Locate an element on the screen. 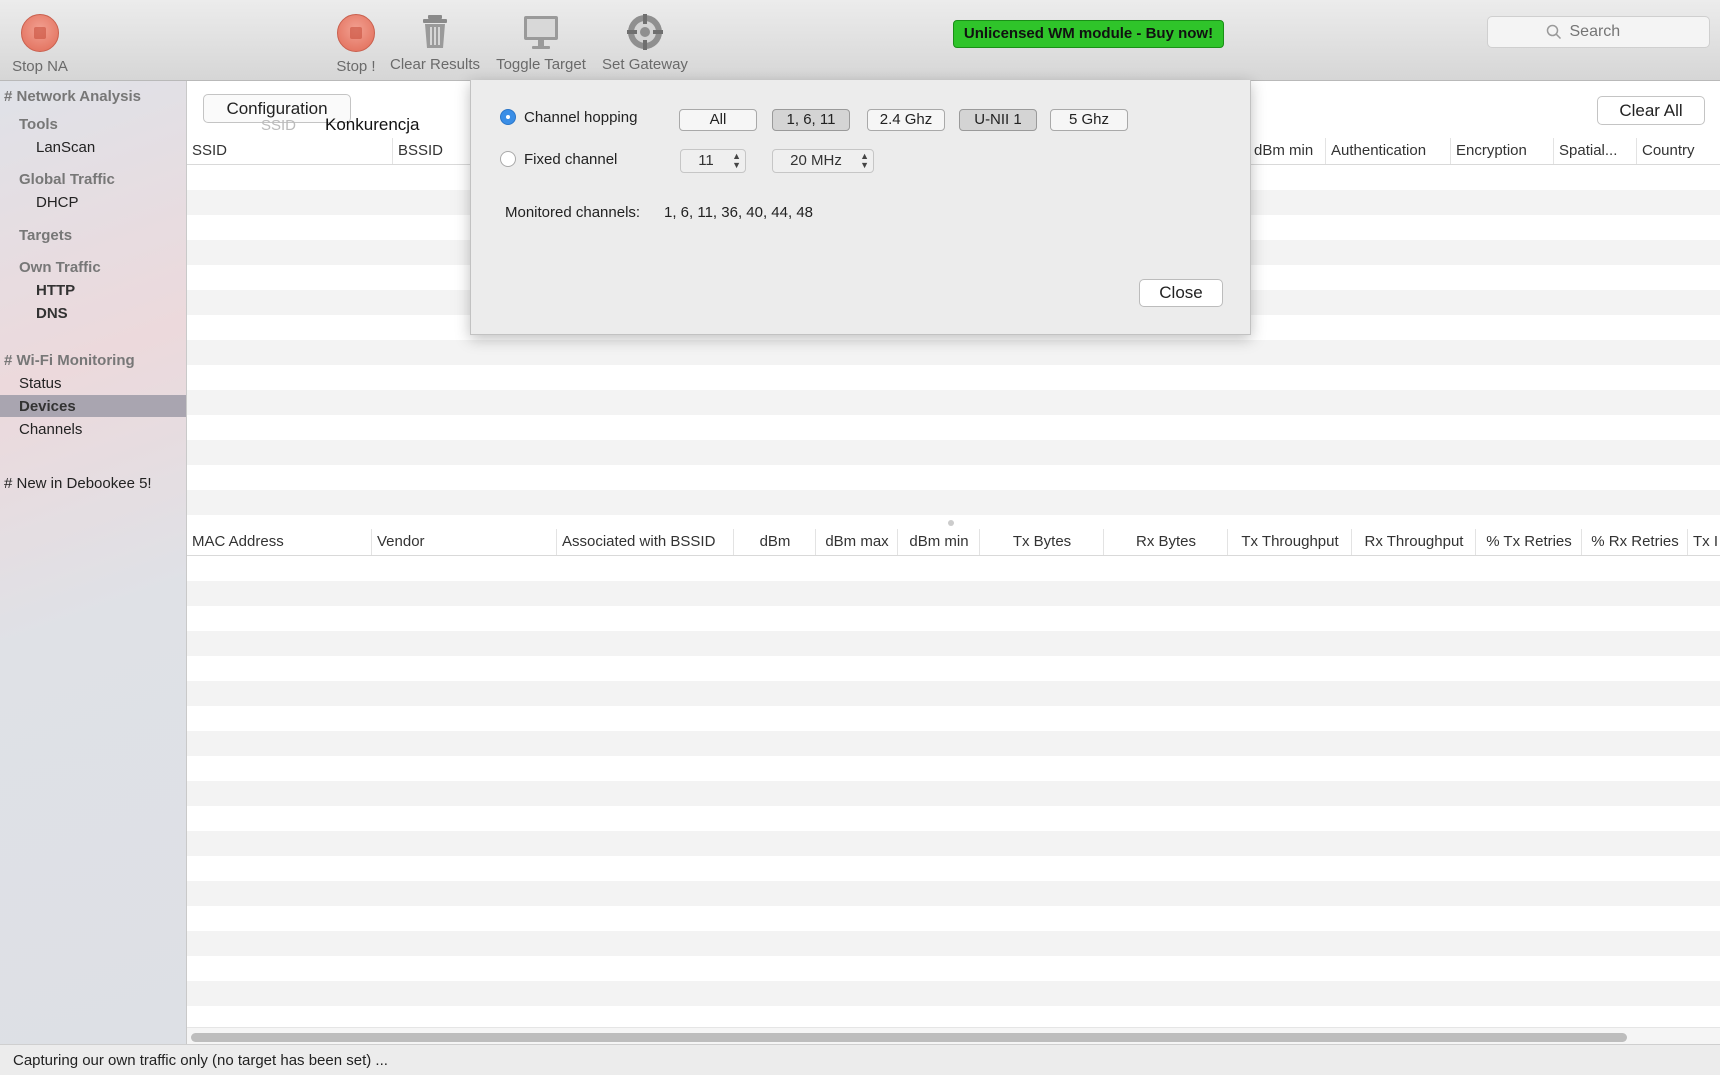 This screenshot has height=1076, width=1720. sidebar-item-channels: Channels is located at coordinates (50, 429).